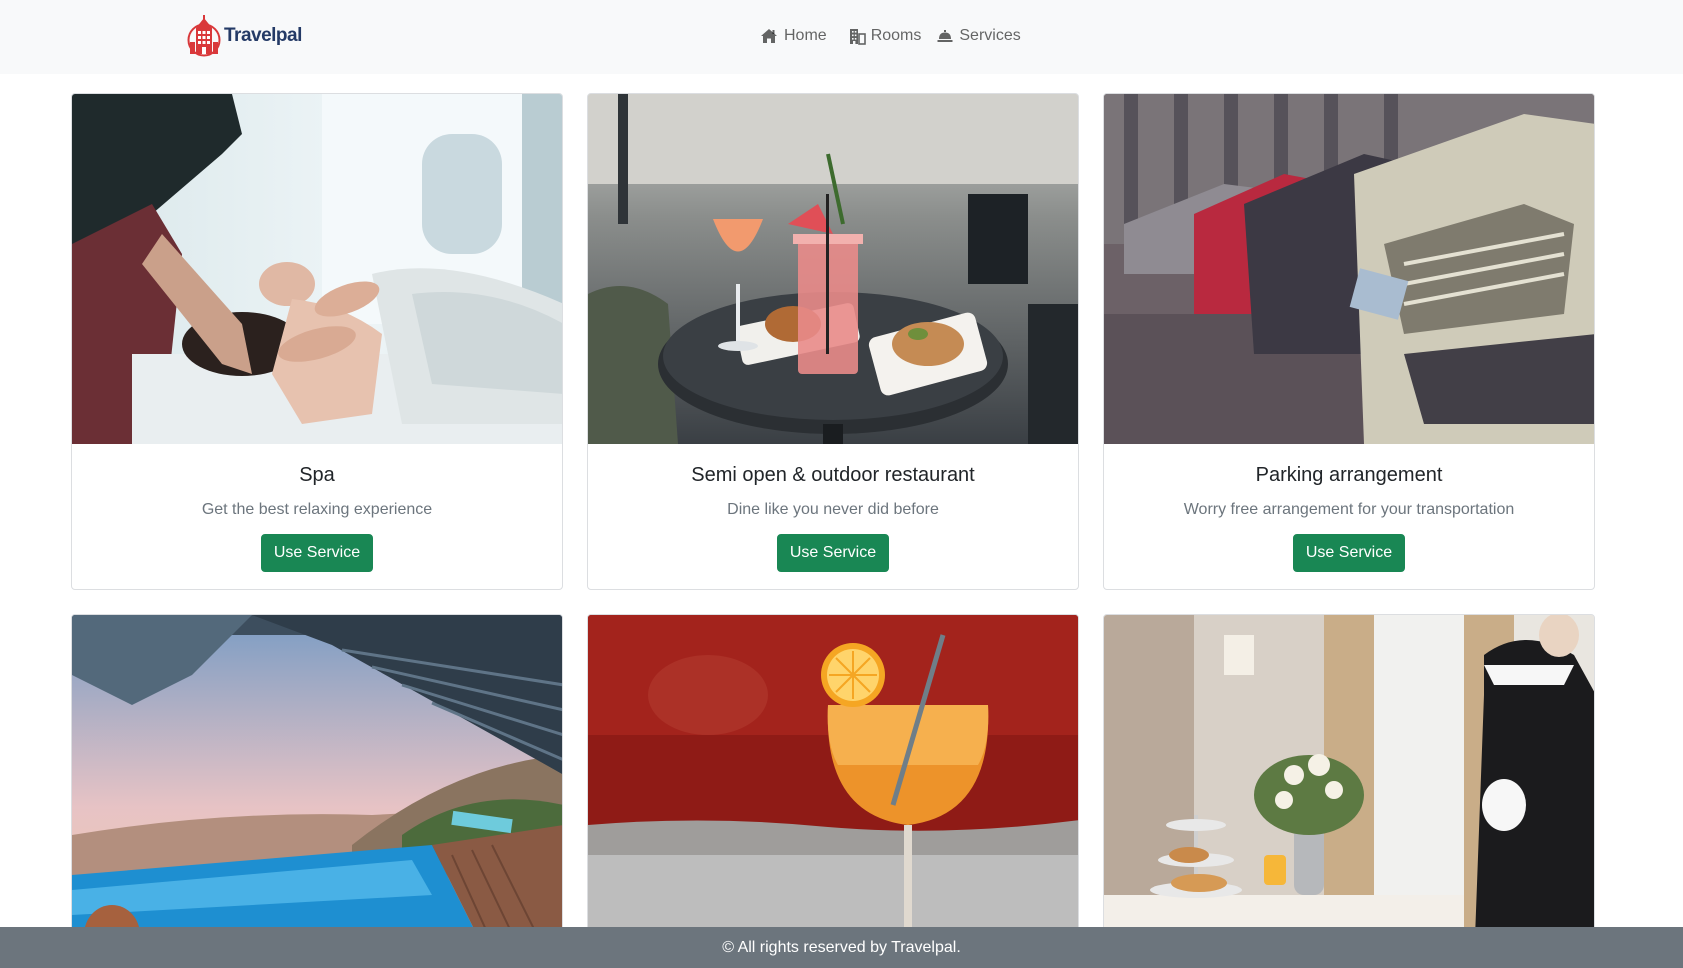 The height and width of the screenshot is (968, 1683). I want to click on navbar: Travelpal Home Rooms Services, so click(841, 37).